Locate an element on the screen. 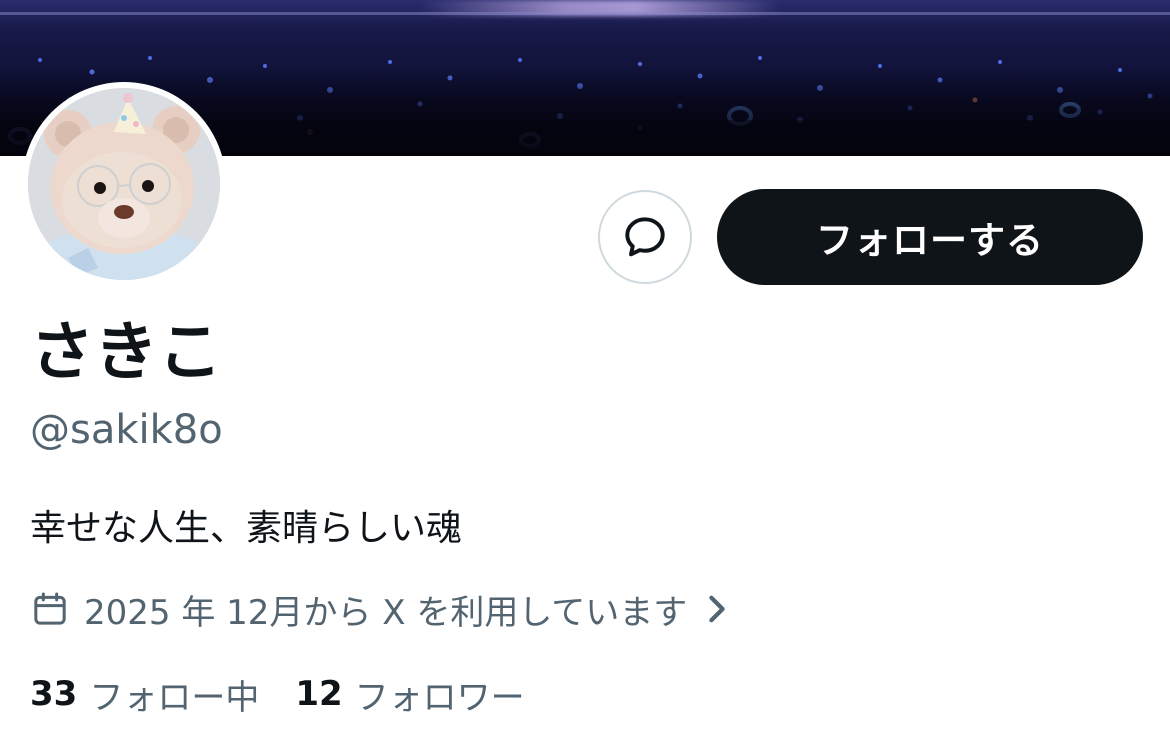 The image size is (1170, 729). avatar-image is located at coordinates (124, 184).